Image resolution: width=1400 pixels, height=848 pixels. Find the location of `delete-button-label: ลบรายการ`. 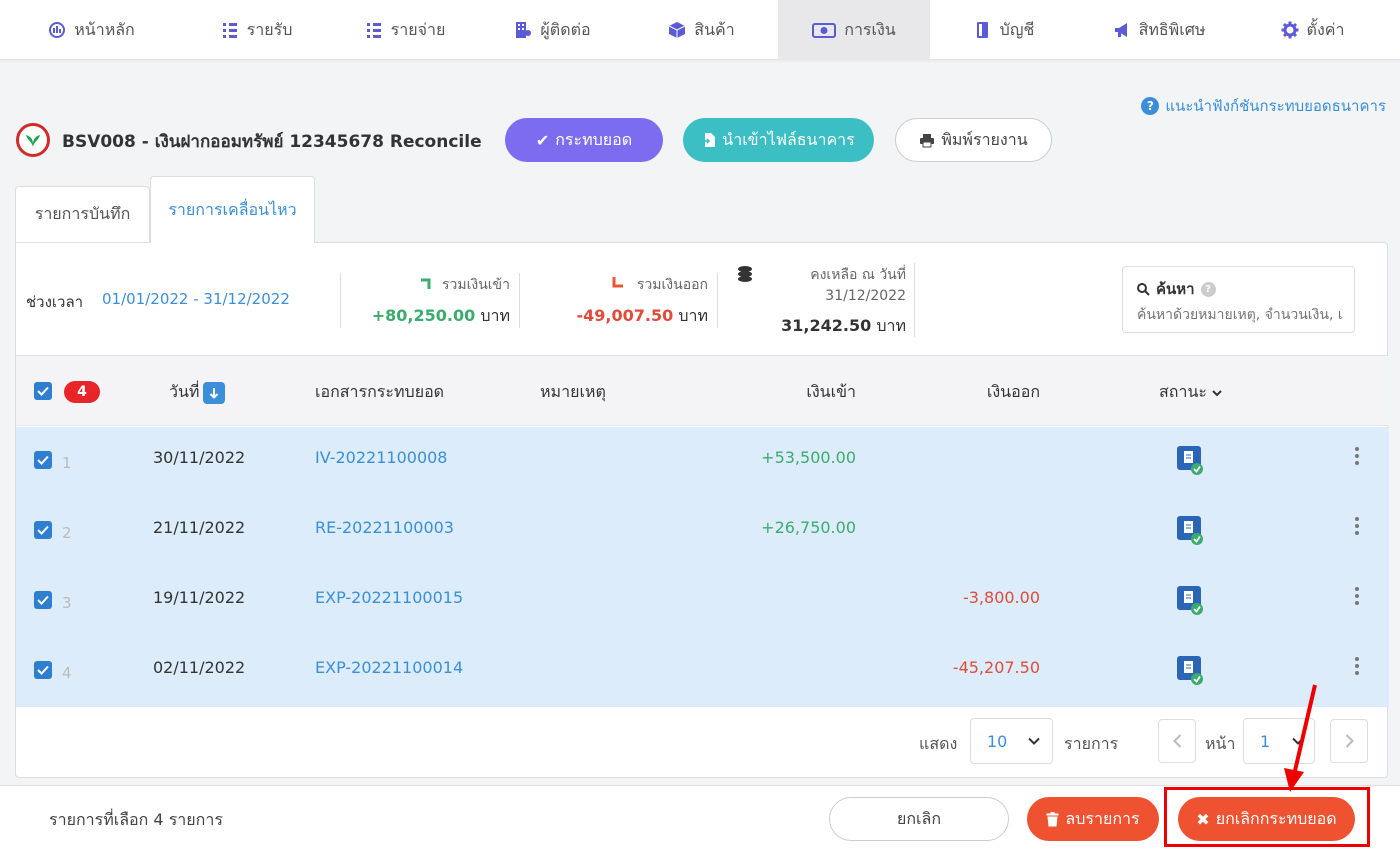

delete-button-label: ลบรายการ is located at coordinates (1102, 818).